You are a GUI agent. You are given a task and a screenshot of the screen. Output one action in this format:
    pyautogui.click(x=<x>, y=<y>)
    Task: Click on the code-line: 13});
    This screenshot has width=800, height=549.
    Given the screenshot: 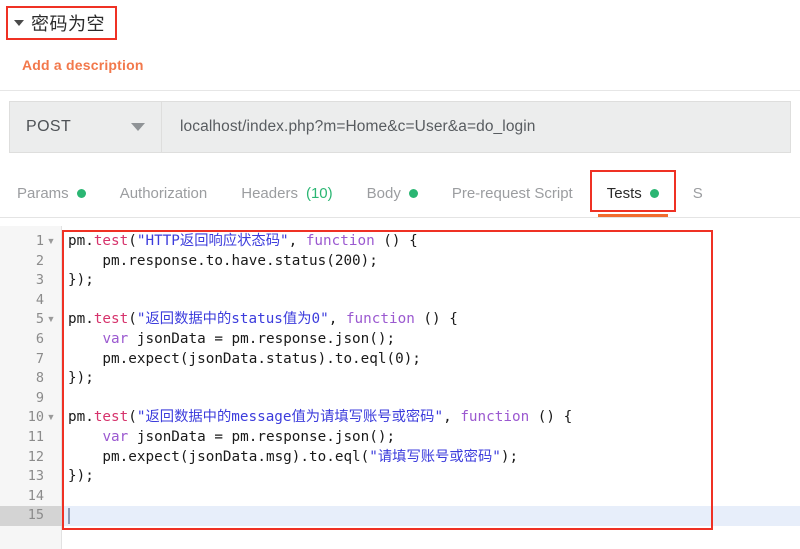 What is the action you would take?
    pyautogui.click(x=400, y=477)
    